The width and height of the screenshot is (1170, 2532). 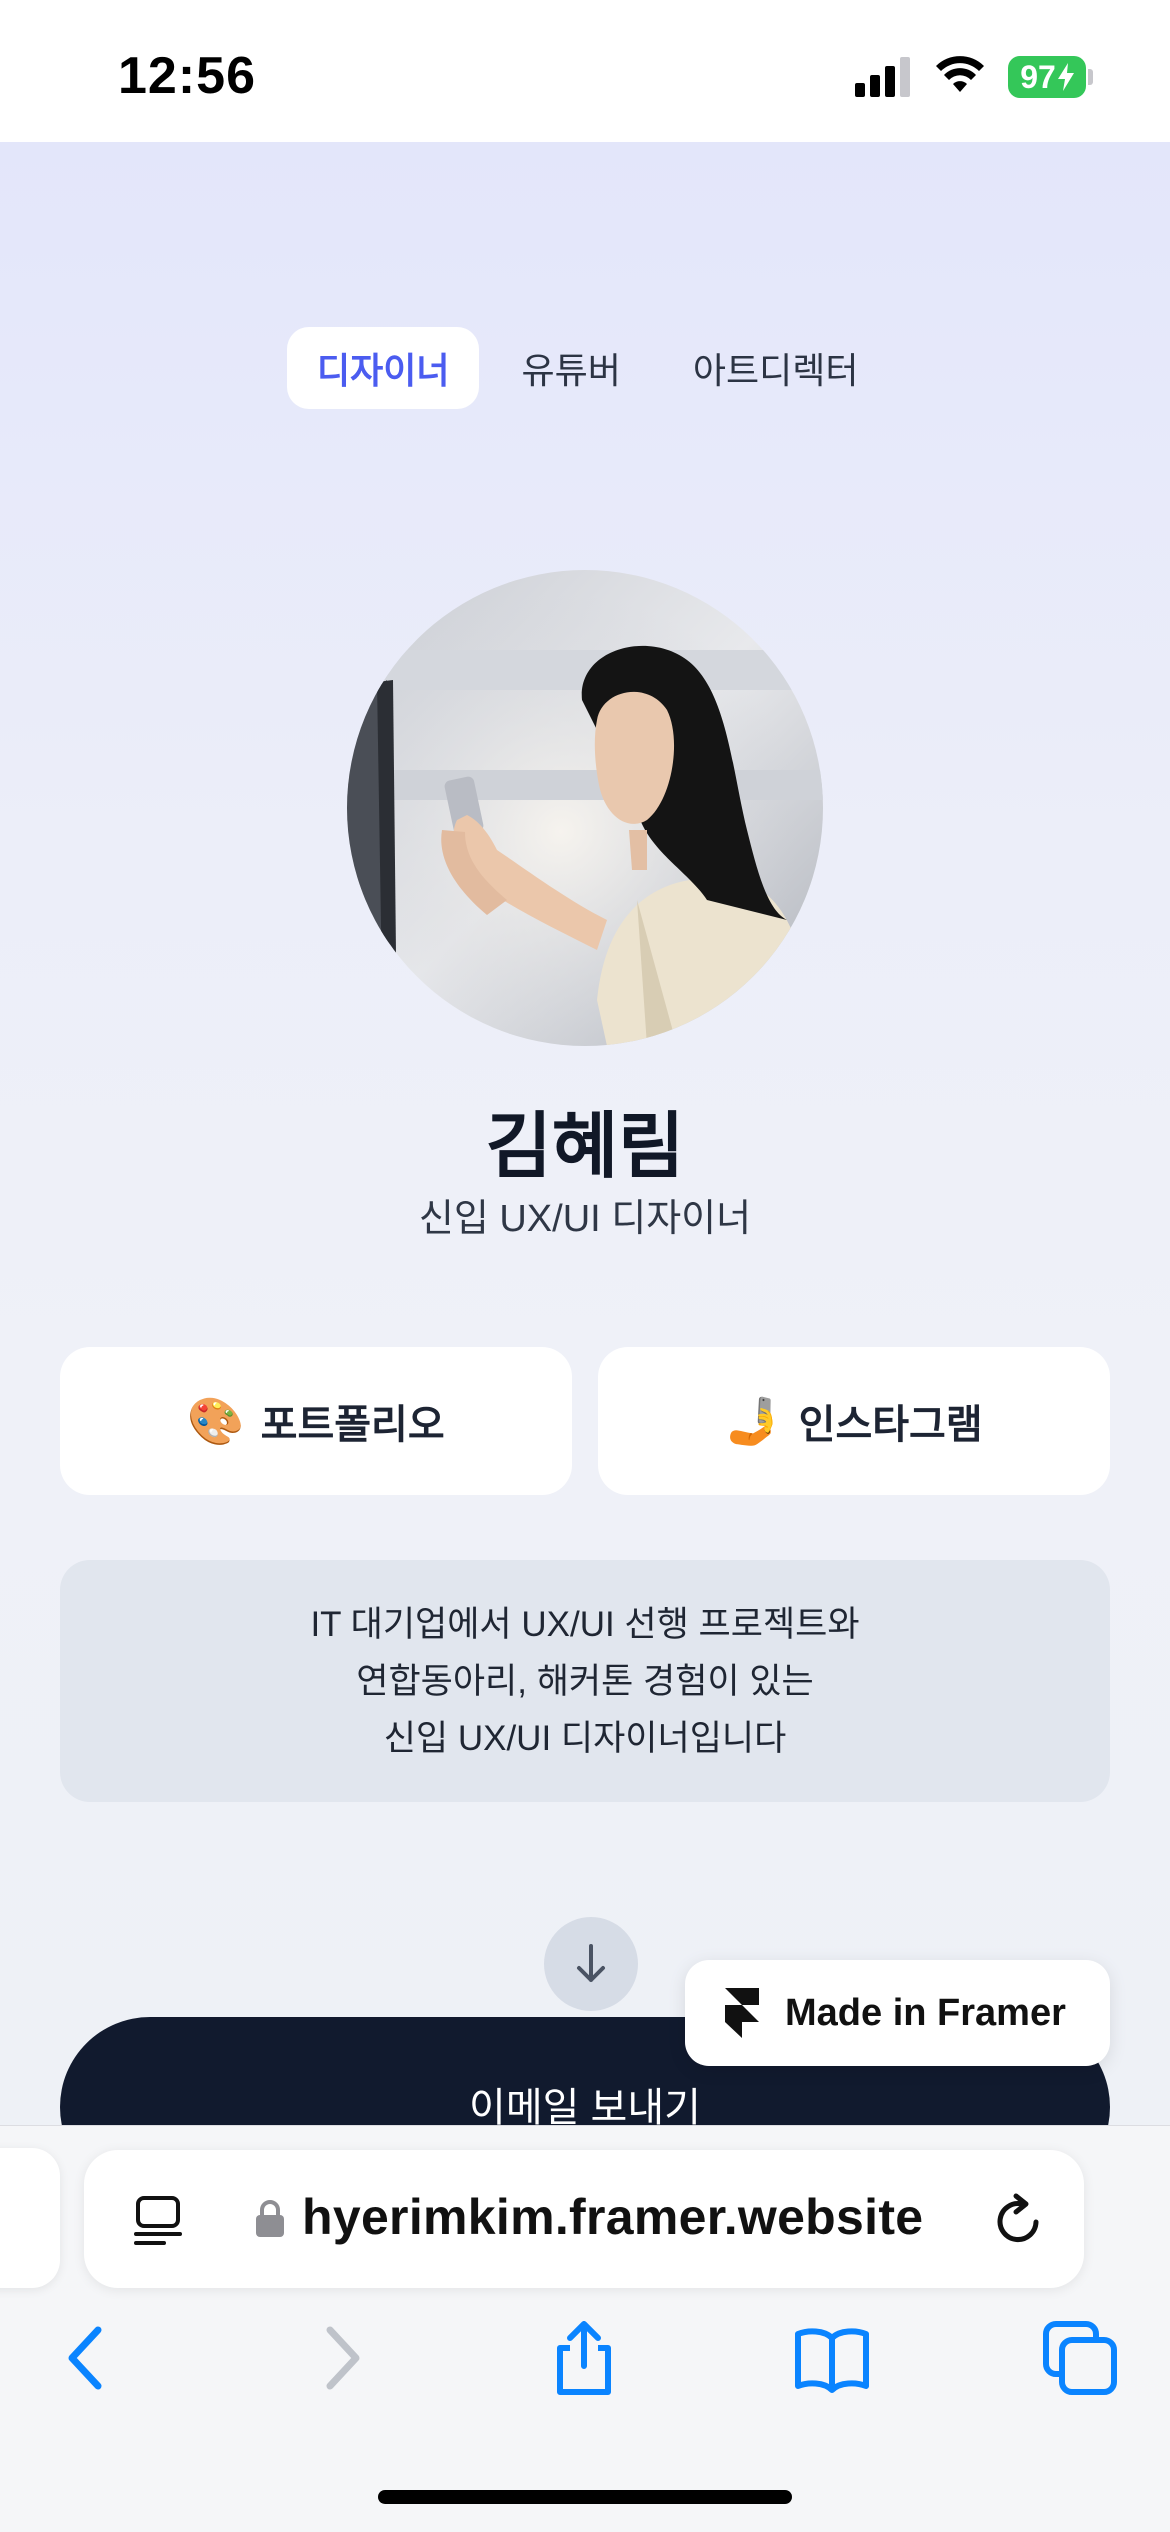 I want to click on tabs-icon, so click(x=1080, y=2358).